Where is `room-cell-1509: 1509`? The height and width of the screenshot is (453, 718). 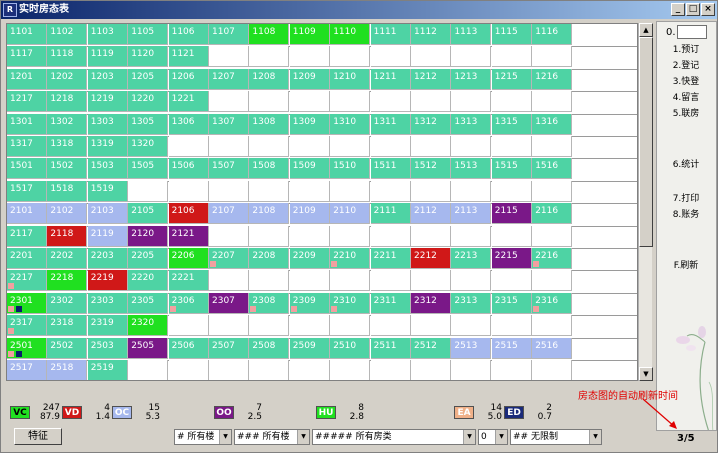 room-cell-1509: 1509 is located at coordinates (309, 169).